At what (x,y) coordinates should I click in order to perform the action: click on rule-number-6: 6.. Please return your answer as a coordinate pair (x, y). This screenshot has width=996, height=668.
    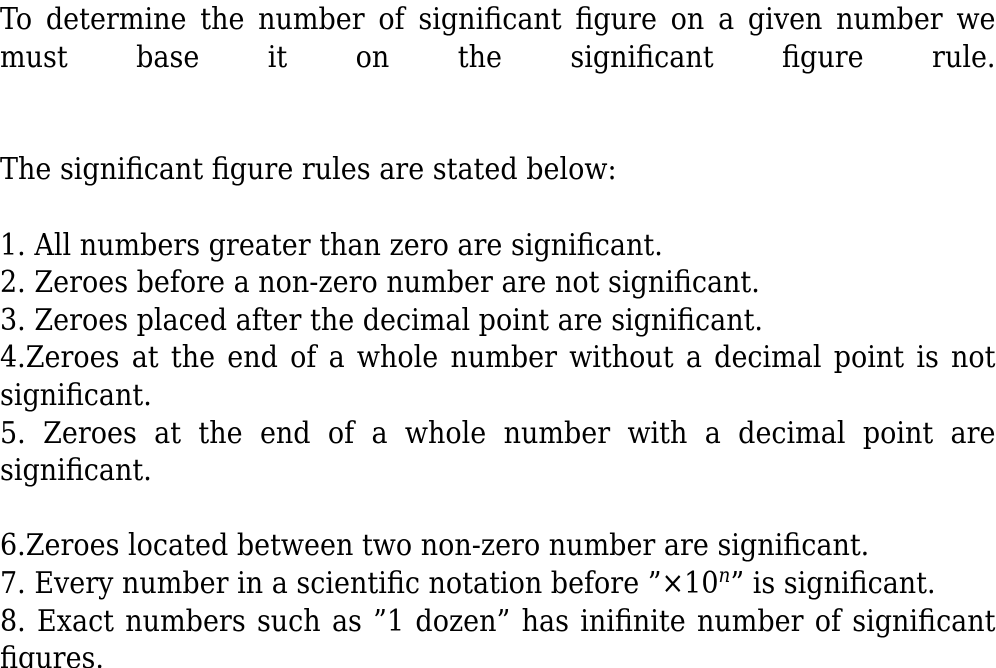
    Looking at the image, I should click on (13, 545).